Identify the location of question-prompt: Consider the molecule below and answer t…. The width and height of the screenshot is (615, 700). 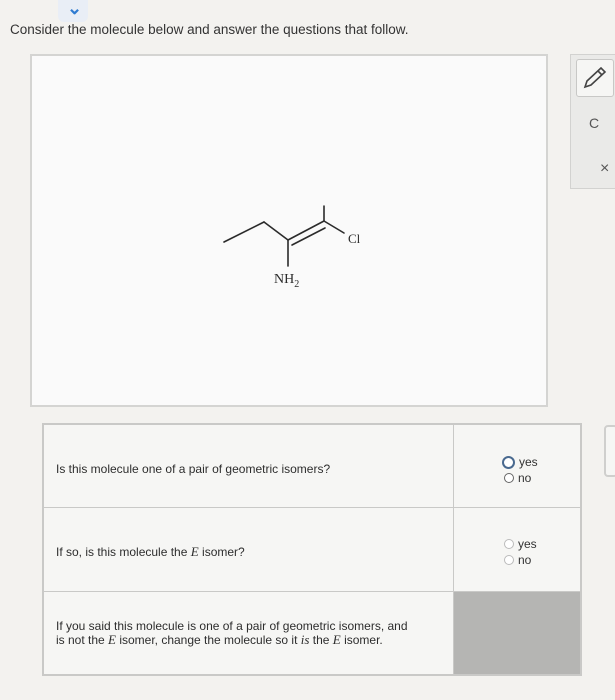
(209, 29).